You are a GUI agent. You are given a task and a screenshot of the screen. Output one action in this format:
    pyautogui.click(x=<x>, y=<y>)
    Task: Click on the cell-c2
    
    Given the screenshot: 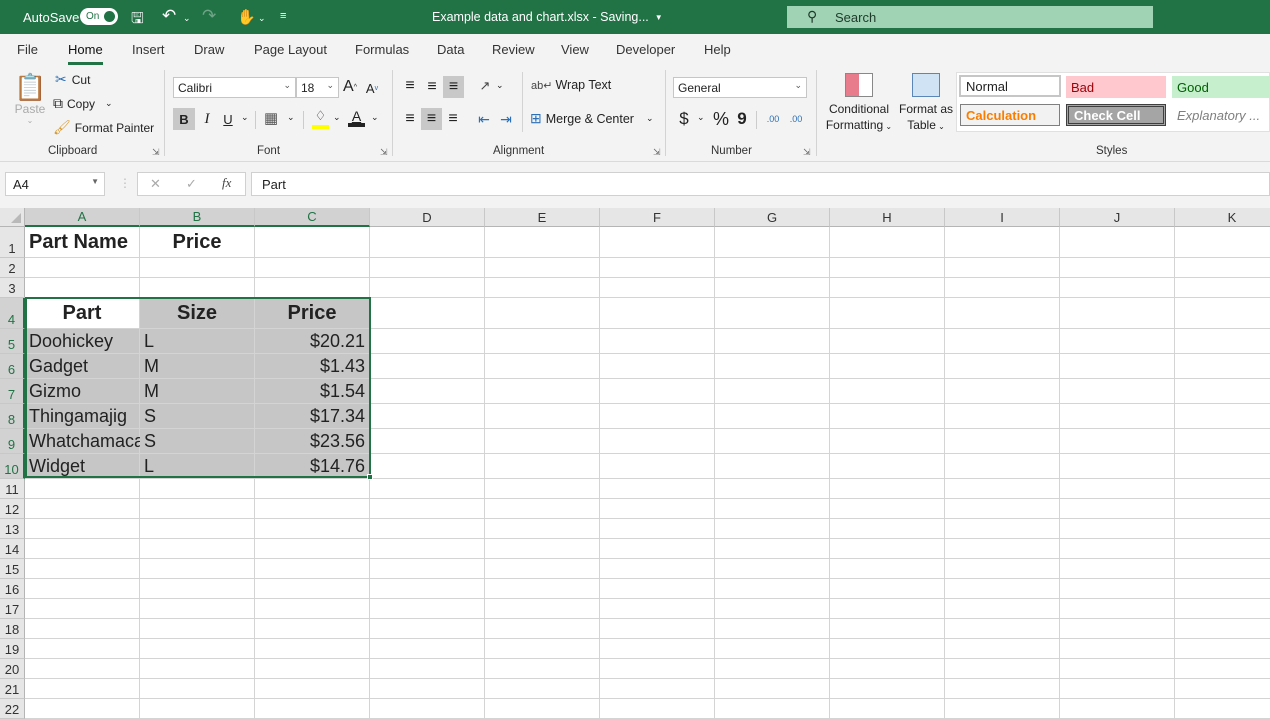 What is the action you would take?
    pyautogui.click(x=312, y=268)
    